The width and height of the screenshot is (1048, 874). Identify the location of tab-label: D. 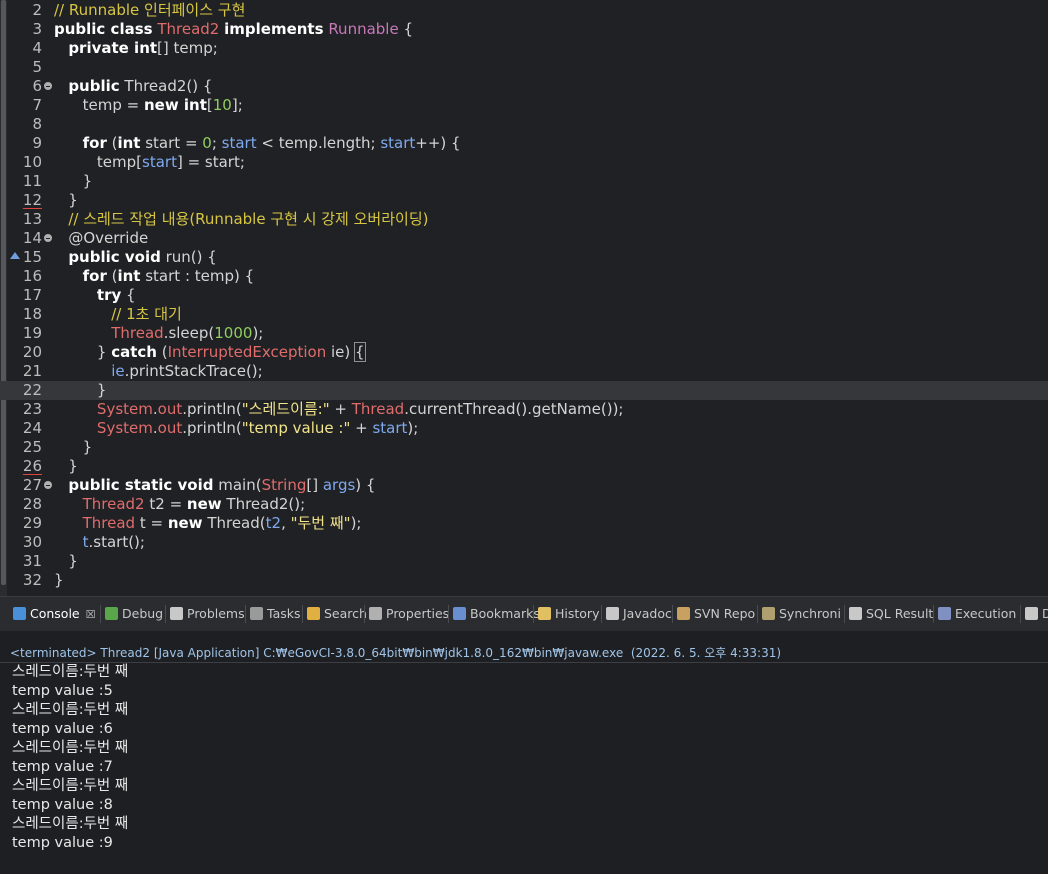
(1045, 613).